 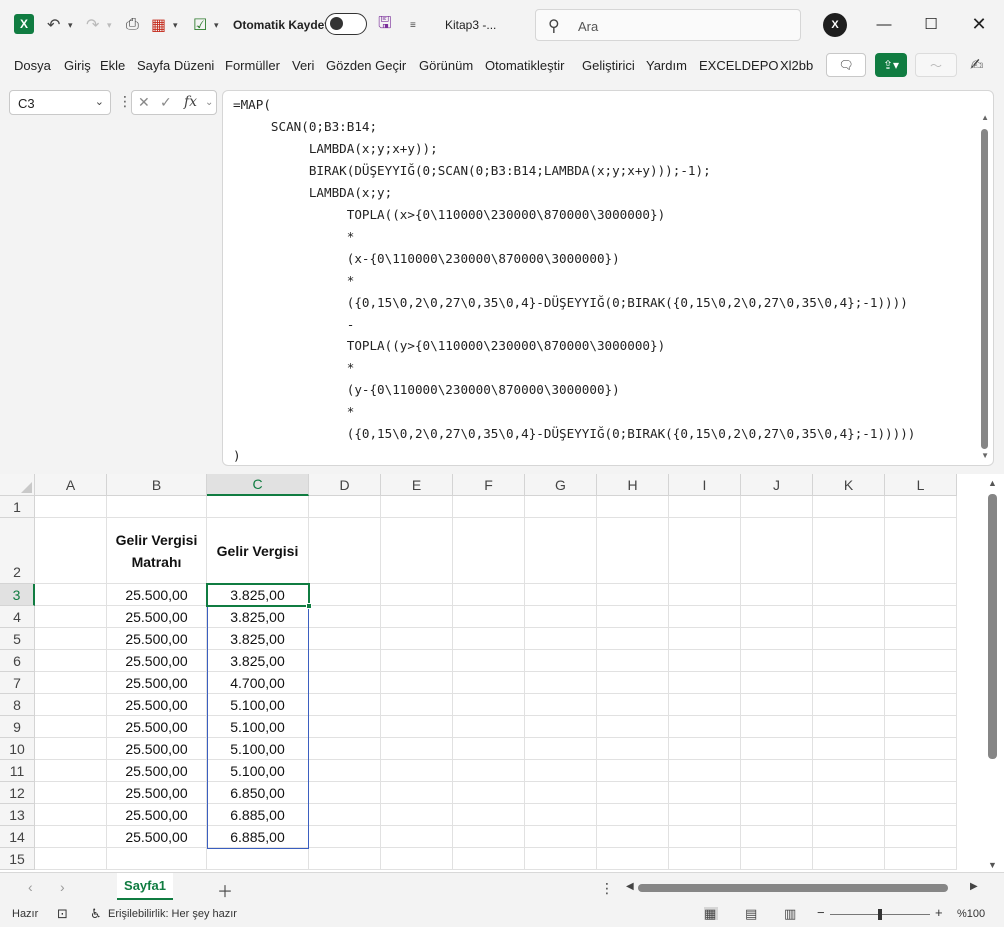 What do you see at coordinates (258, 683) in the screenshot?
I see `cell-c7: 4.700,00` at bounding box center [258, 683].